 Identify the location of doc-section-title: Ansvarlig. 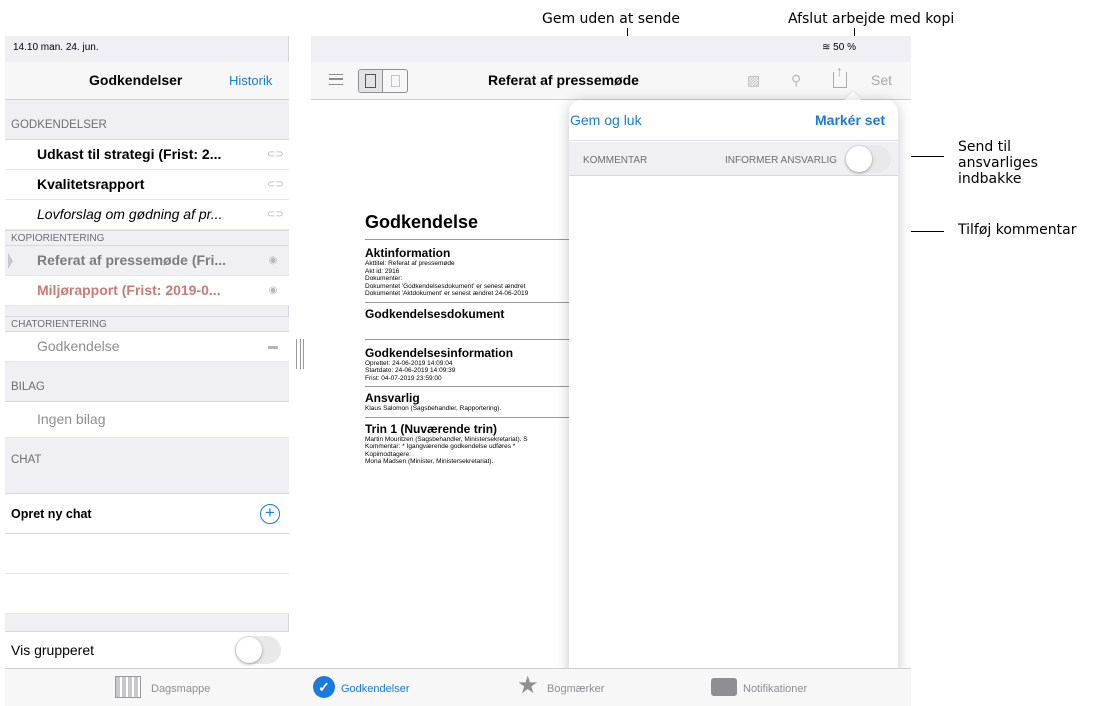
(392, 398).